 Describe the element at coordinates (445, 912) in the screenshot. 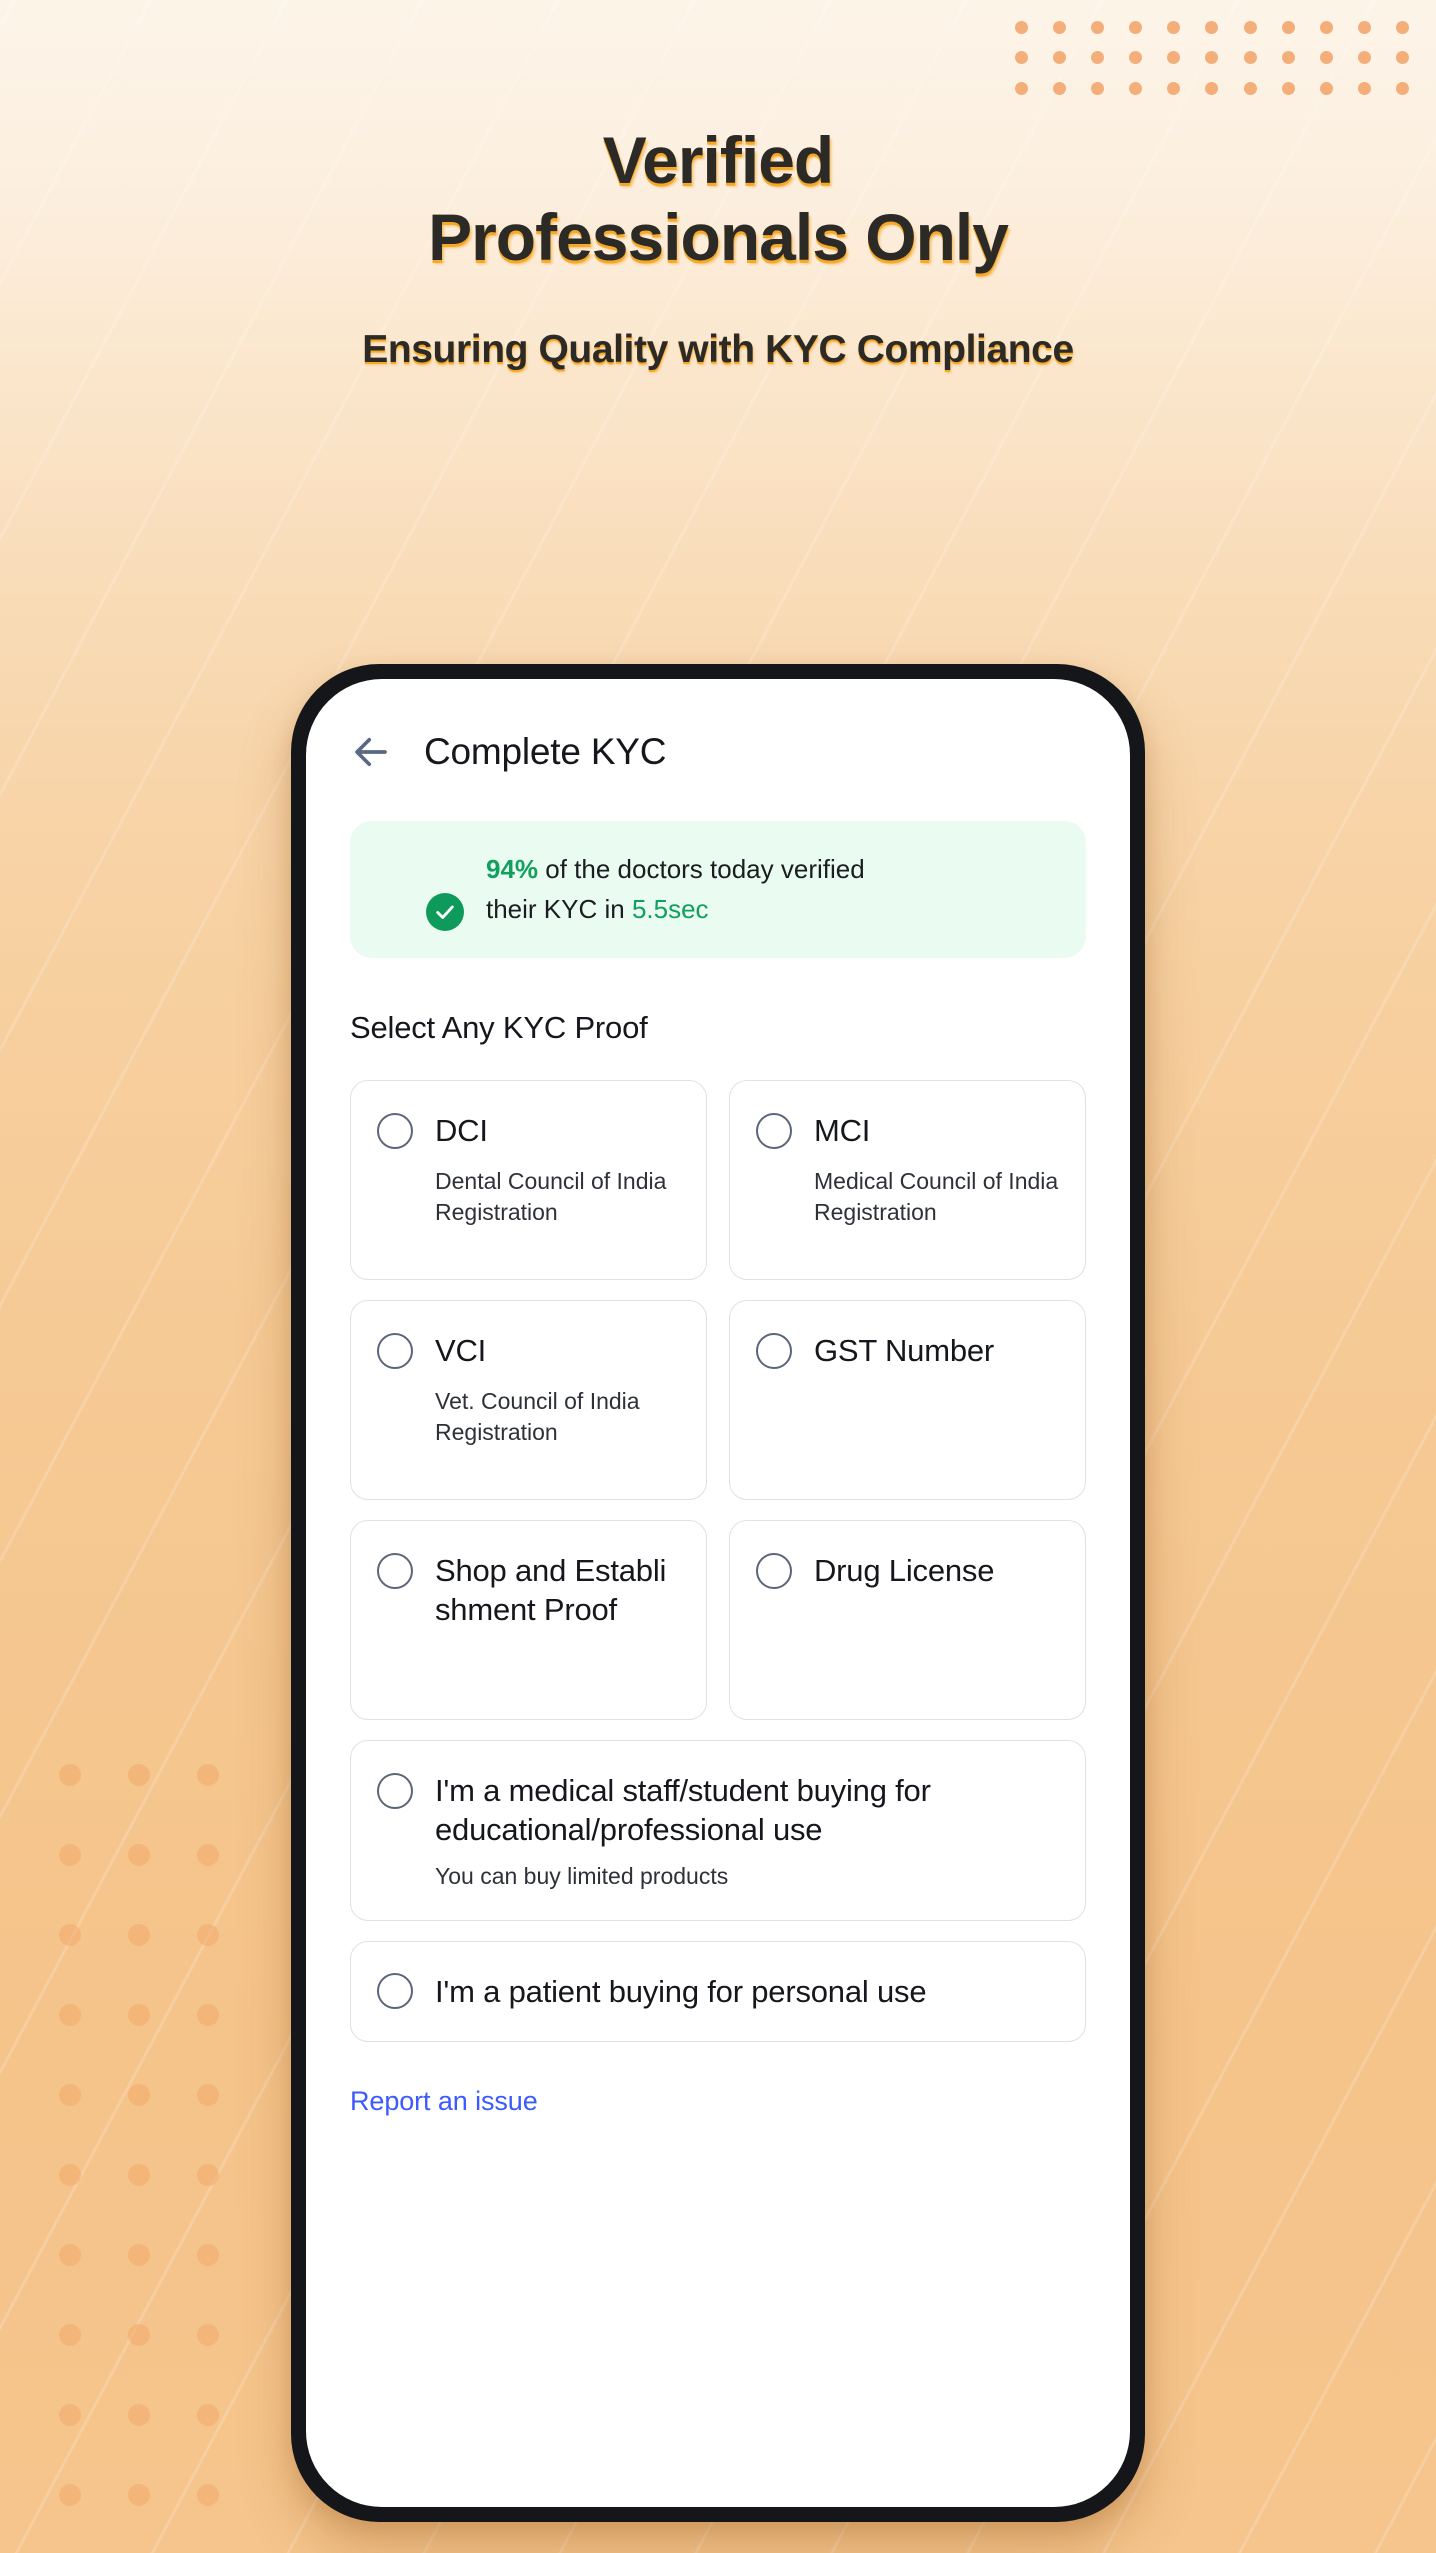

I see `check-icon` at that location.